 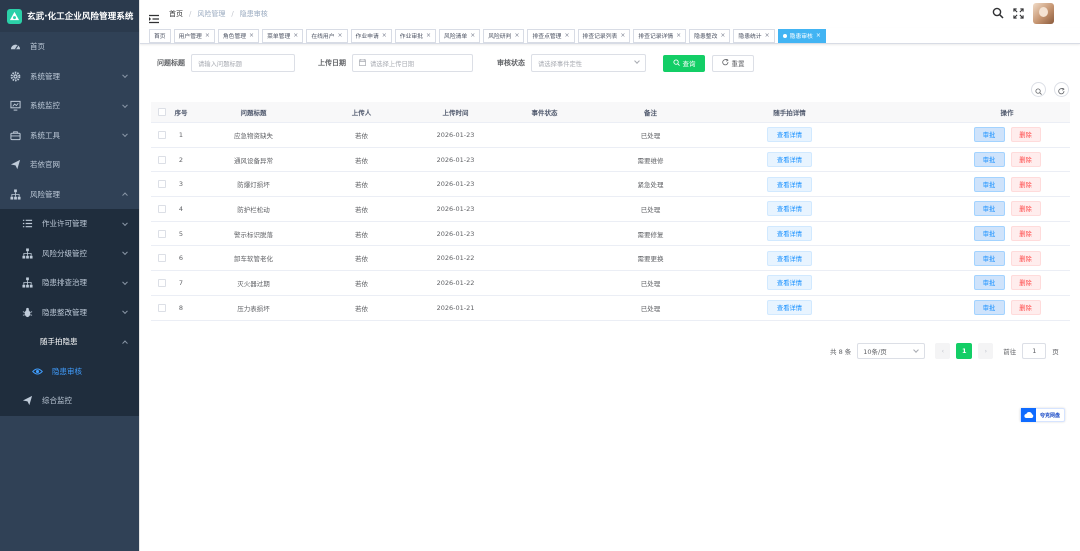 What do you see at coordinates (69, 401) in the screenshot?
I see `sidebar-item-integrated-monitor: 综合监控` at bounding box center [69, 401].